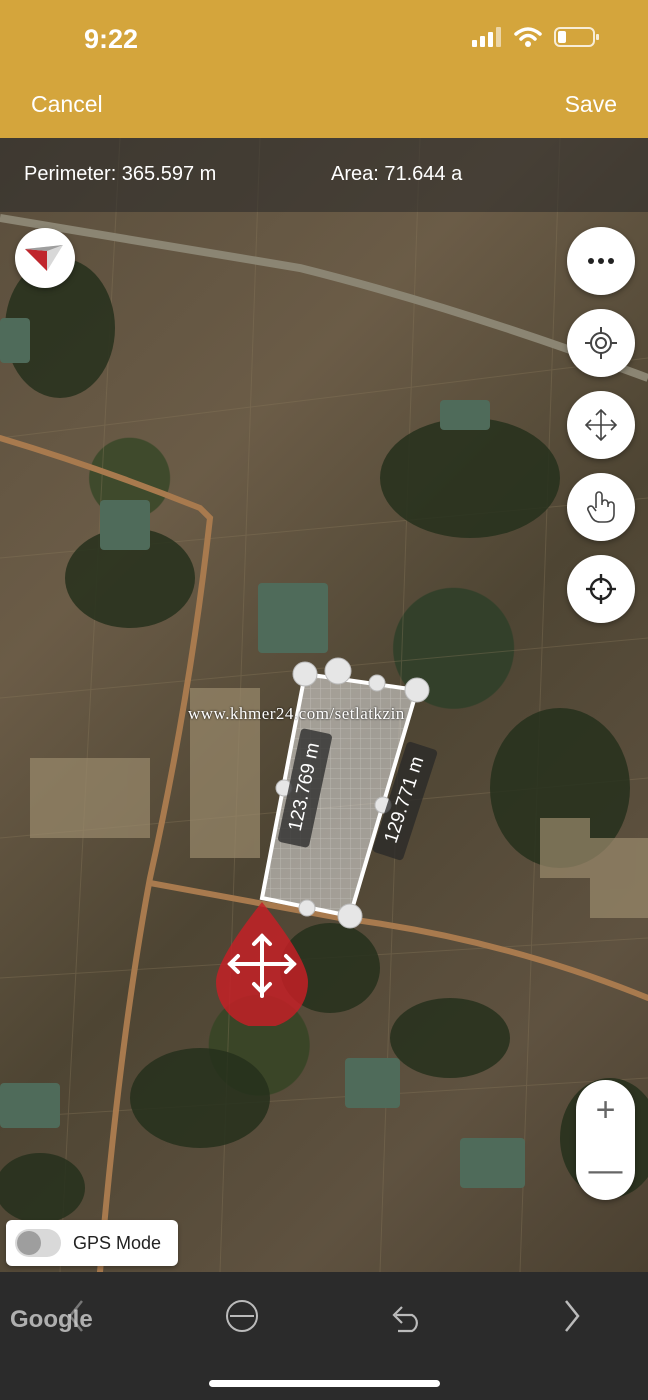 This screenshot has height=1400, width=648. I want to click on next-button, so click(572, 1316).